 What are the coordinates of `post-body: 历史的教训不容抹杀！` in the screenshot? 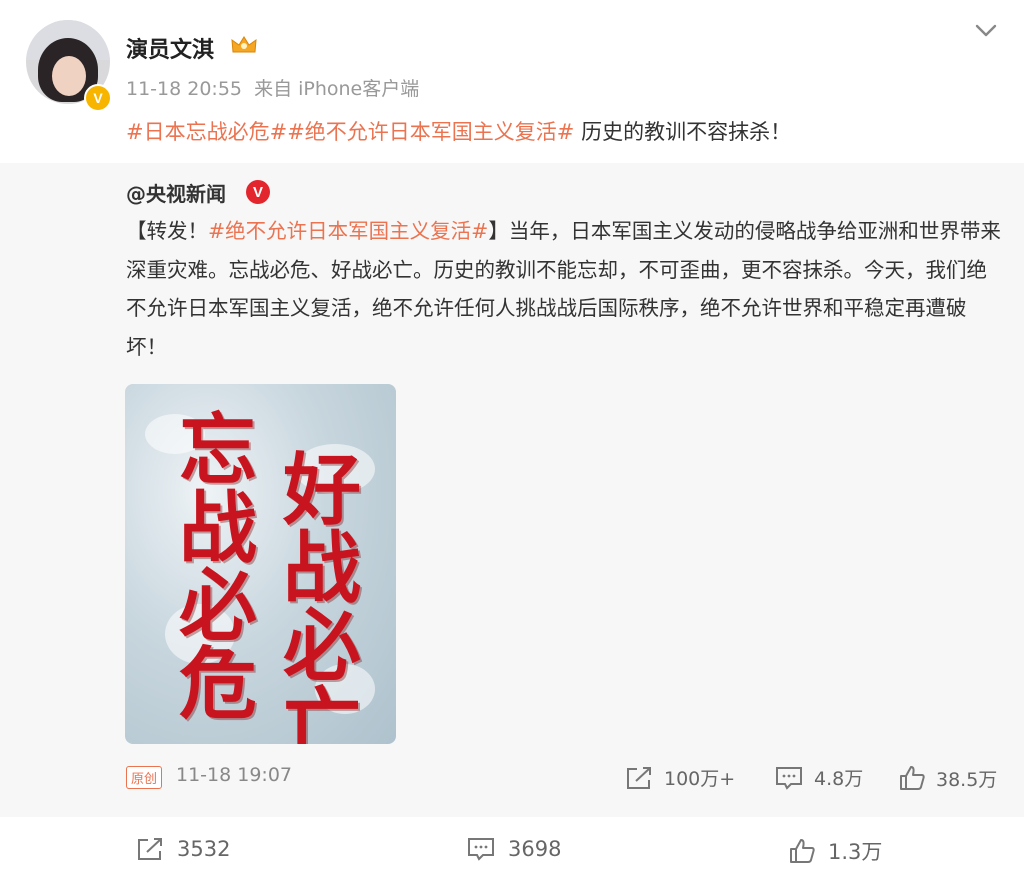 It's located at (683, 132).